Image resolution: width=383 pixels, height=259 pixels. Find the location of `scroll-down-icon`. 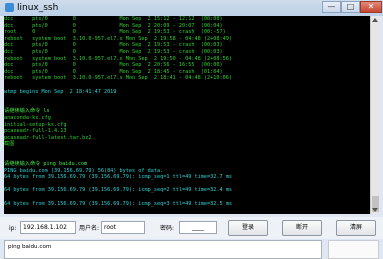

scroll-down-icon is located at coordinates (375, 210).